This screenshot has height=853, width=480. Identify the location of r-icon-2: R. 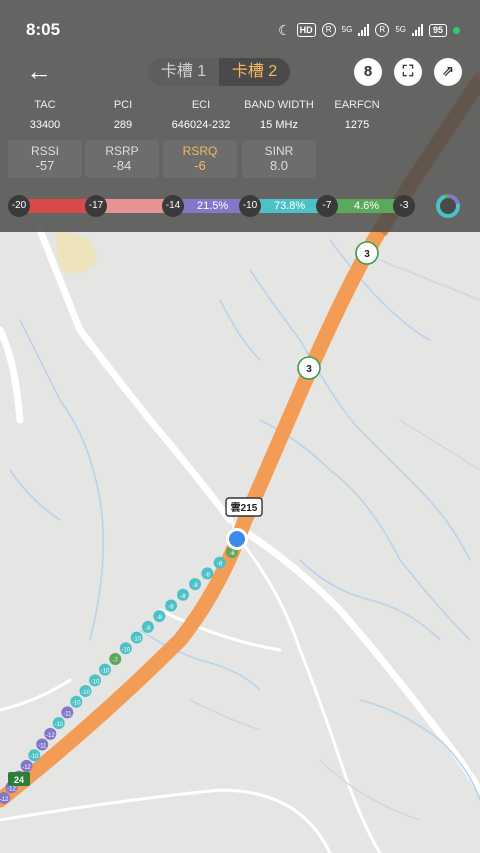
(382, 30).